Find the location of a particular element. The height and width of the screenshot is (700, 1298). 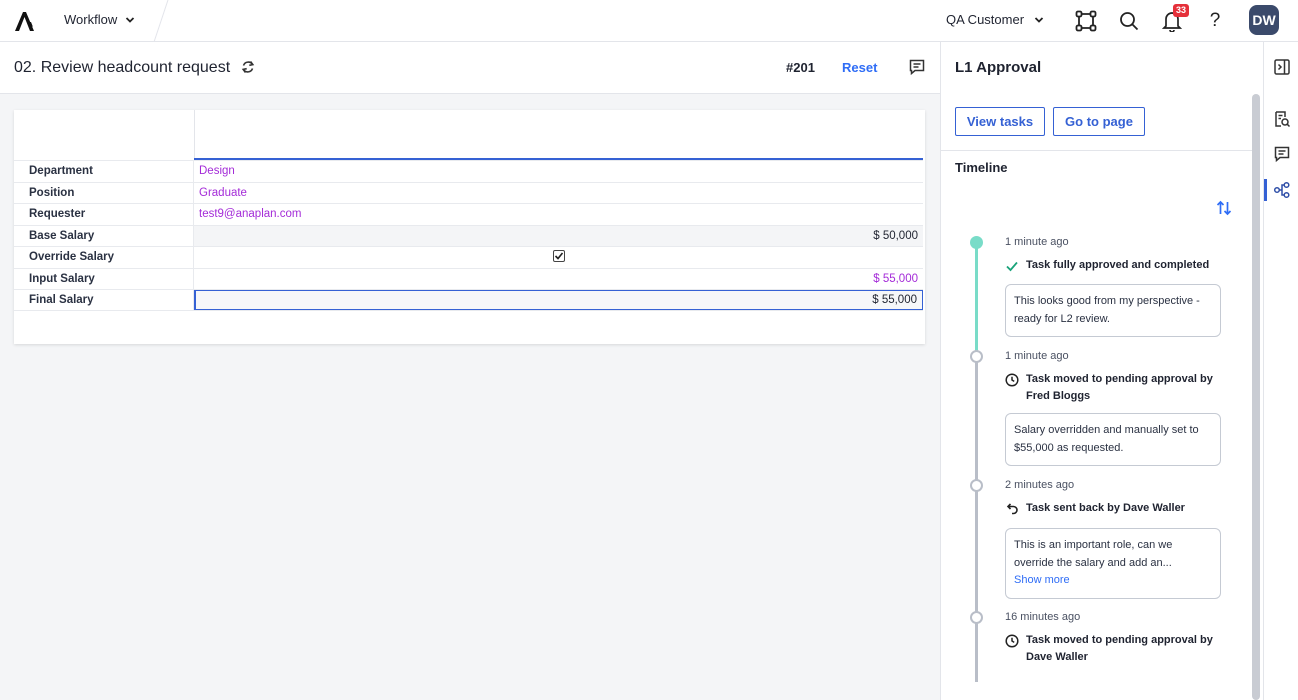

divider is located at coordinates (161, 21).